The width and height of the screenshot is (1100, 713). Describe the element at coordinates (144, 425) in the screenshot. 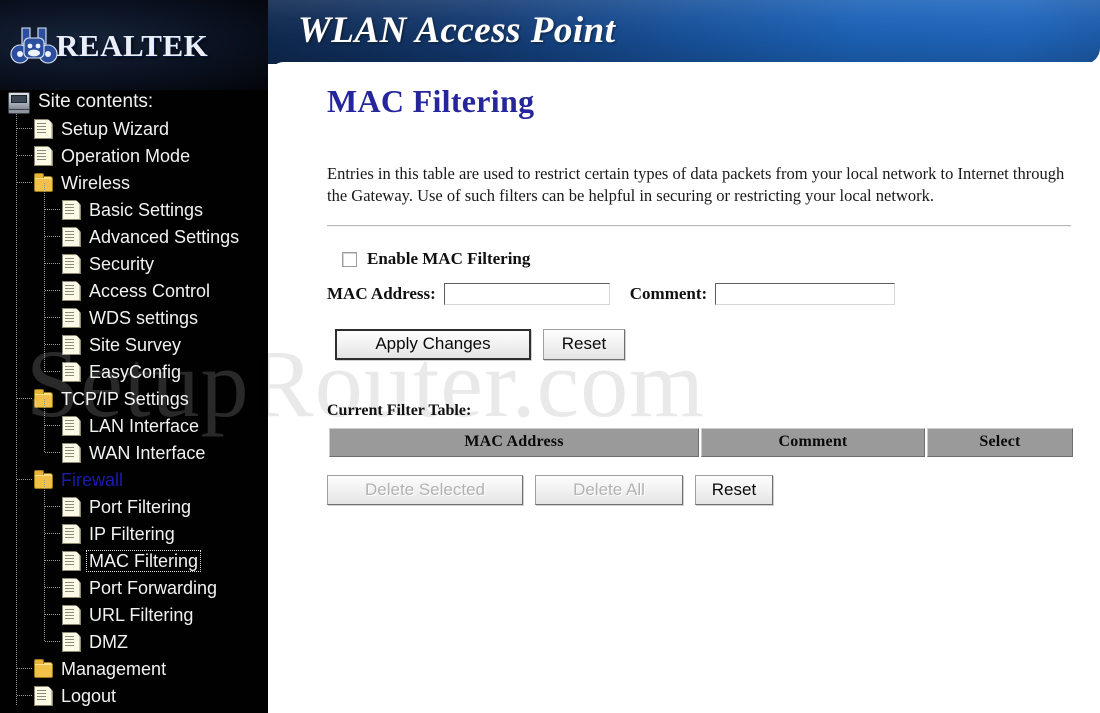

I see `sidebar-item-label: LAN Interface` at that location.